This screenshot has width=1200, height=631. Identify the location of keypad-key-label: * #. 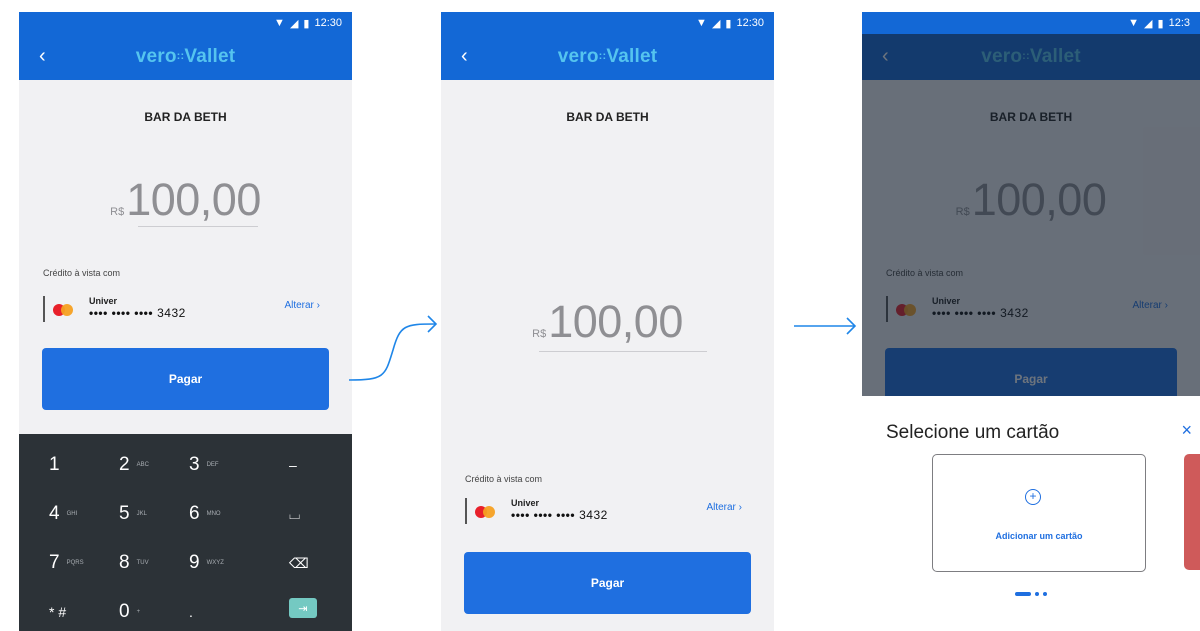
(58, 612).